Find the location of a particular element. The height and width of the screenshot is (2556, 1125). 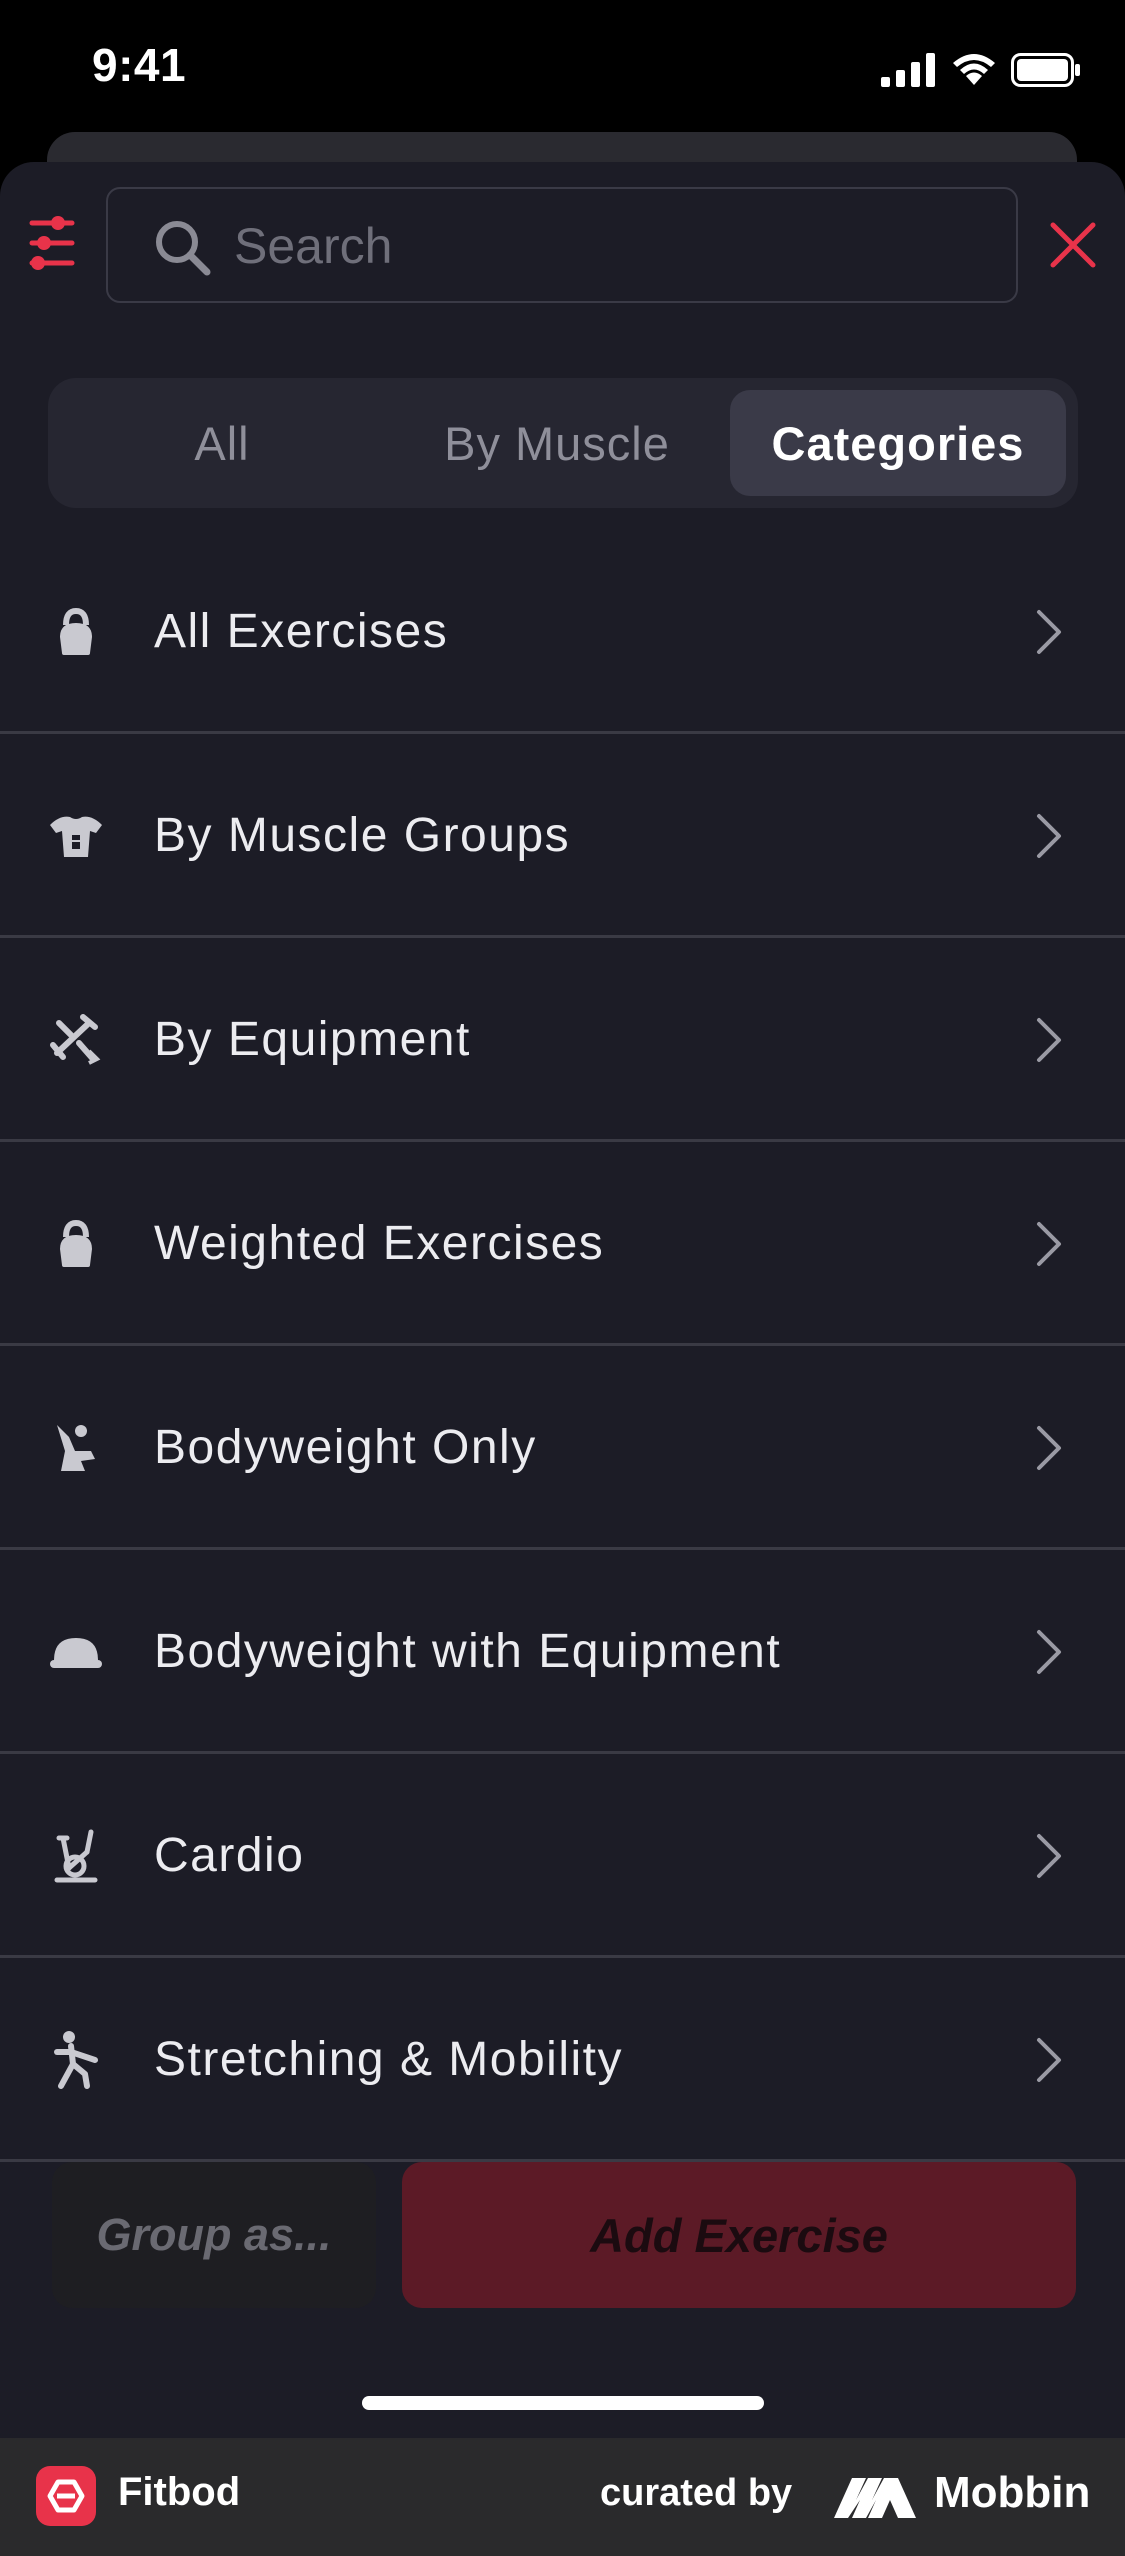

signal-icon is located at coordinates (908, 70).